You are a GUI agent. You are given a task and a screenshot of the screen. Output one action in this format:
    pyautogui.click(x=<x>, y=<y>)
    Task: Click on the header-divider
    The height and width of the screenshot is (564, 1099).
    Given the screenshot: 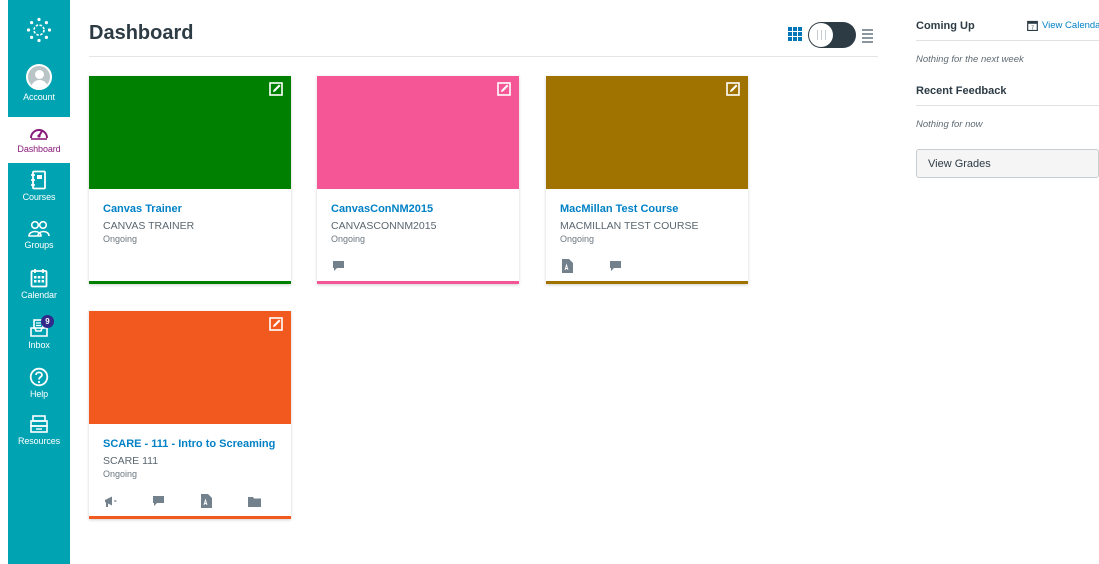 What is the action you would take?
    pyautogui.click(x=483, y=56)
    